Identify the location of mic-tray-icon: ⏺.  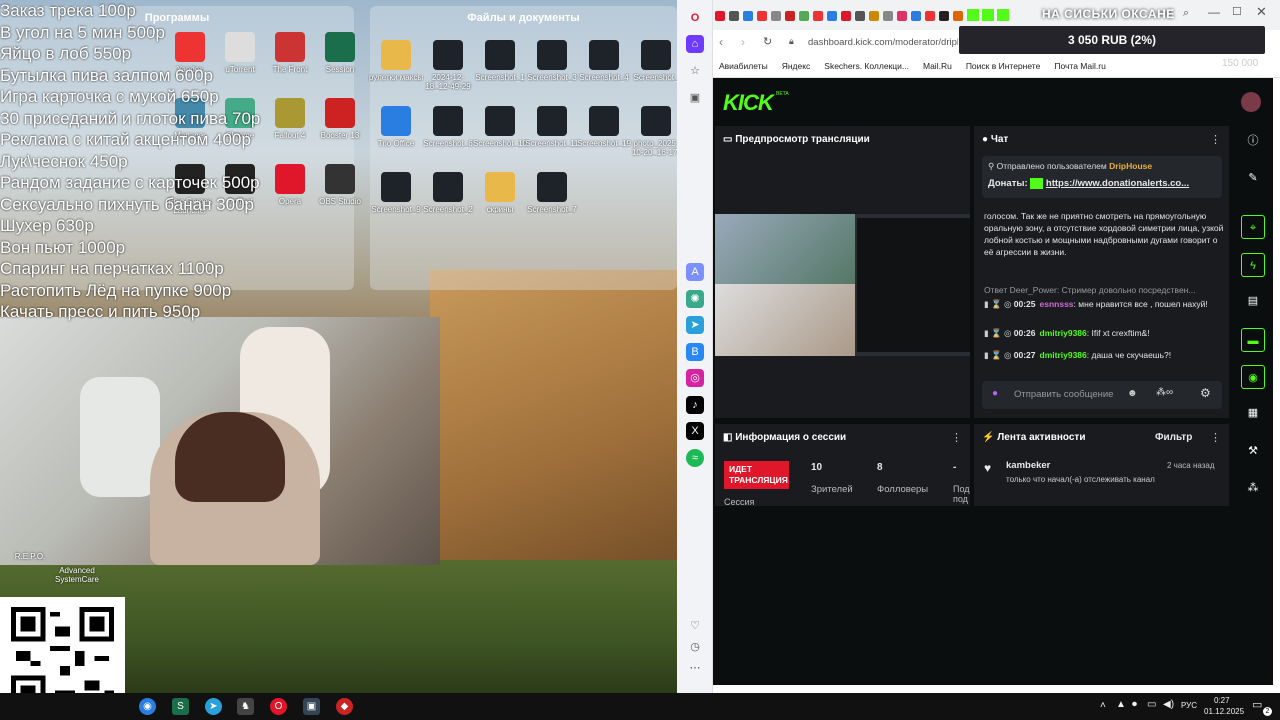
(1134, 704).